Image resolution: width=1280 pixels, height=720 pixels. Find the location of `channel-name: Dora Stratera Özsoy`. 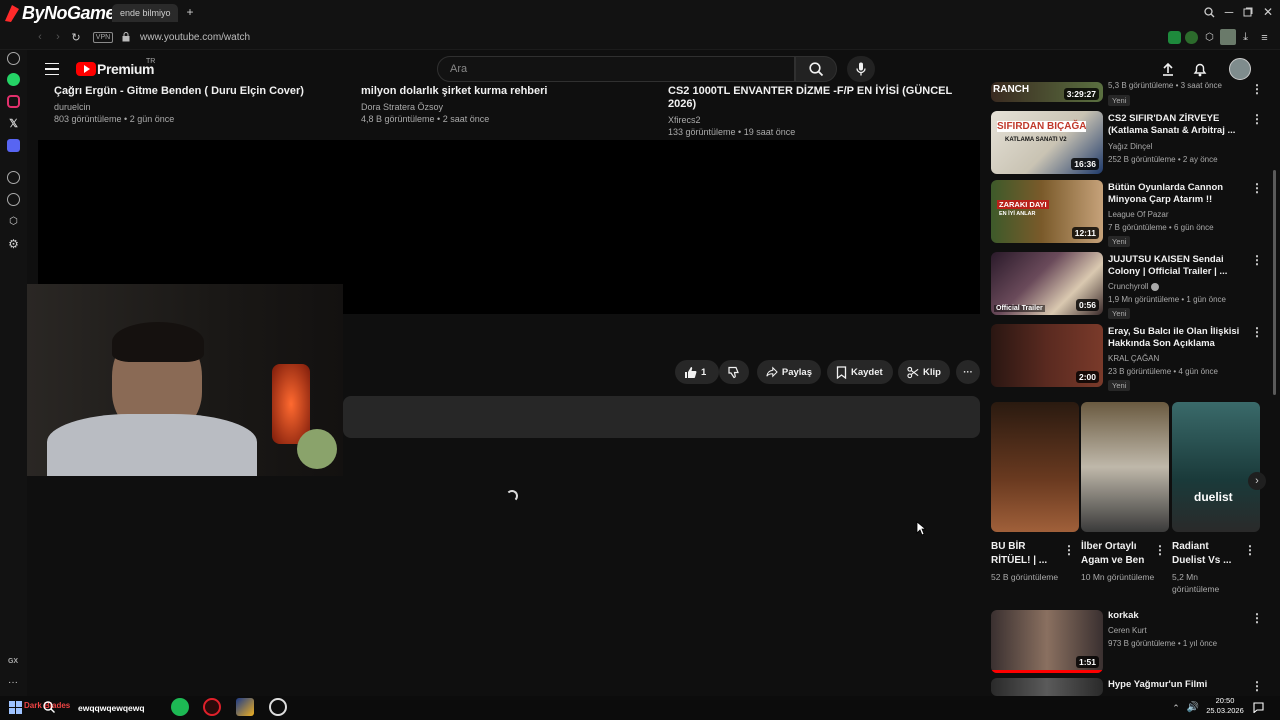

channel-name: Dora Stratera Özsoy is located at coordinates (402, 107).